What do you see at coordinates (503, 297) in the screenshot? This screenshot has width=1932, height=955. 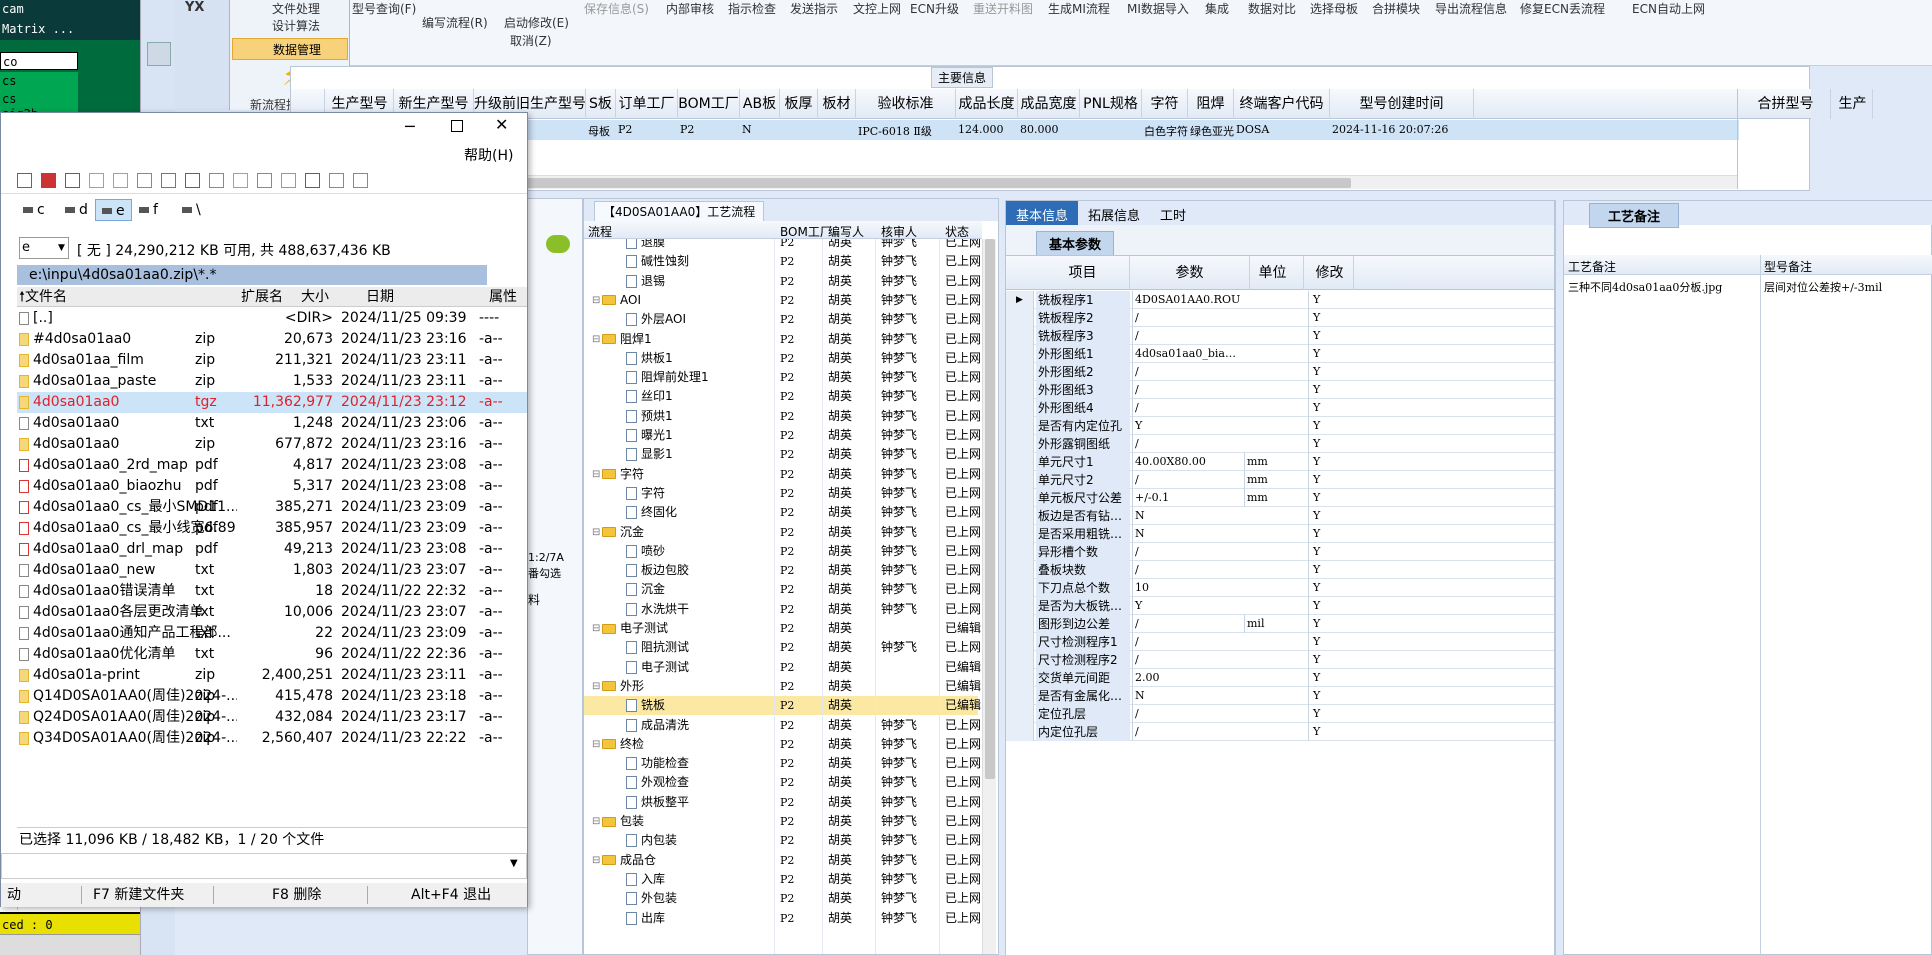 I see `col-header-attr: 属性` at bounding box center [503, 297].